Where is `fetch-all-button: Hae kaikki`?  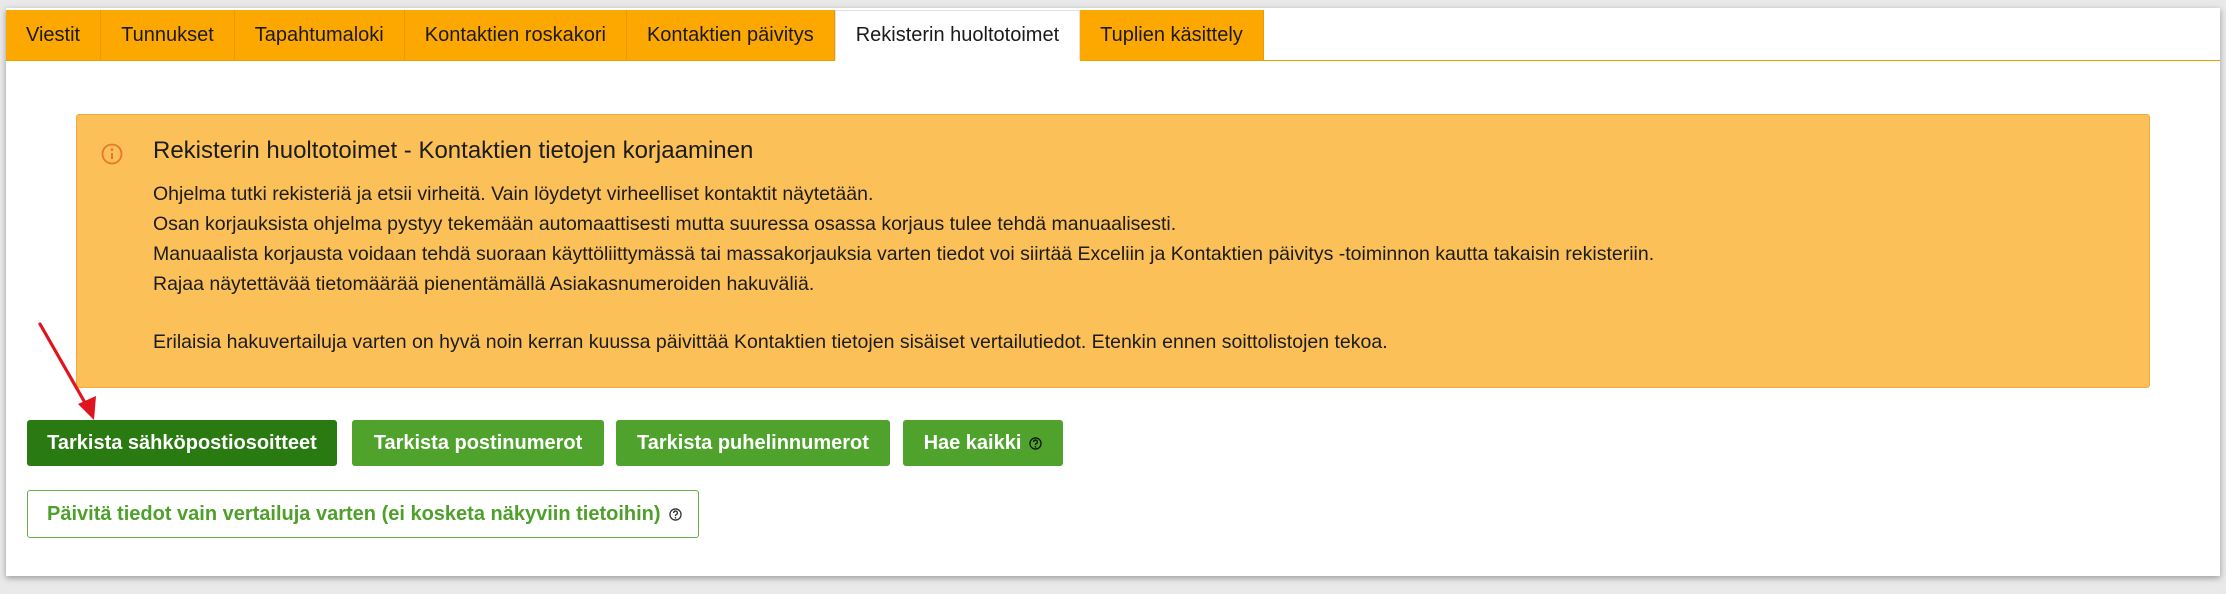 fetch-all-button: Hae kaikki is located at coordinates (983, 443).